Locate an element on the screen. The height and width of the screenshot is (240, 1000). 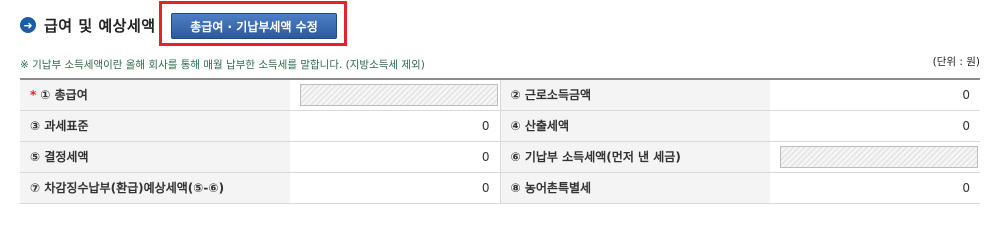
table-row: ③ 과세표준 0 ④ 산출세액 0 is located at coordinates (500, 126).